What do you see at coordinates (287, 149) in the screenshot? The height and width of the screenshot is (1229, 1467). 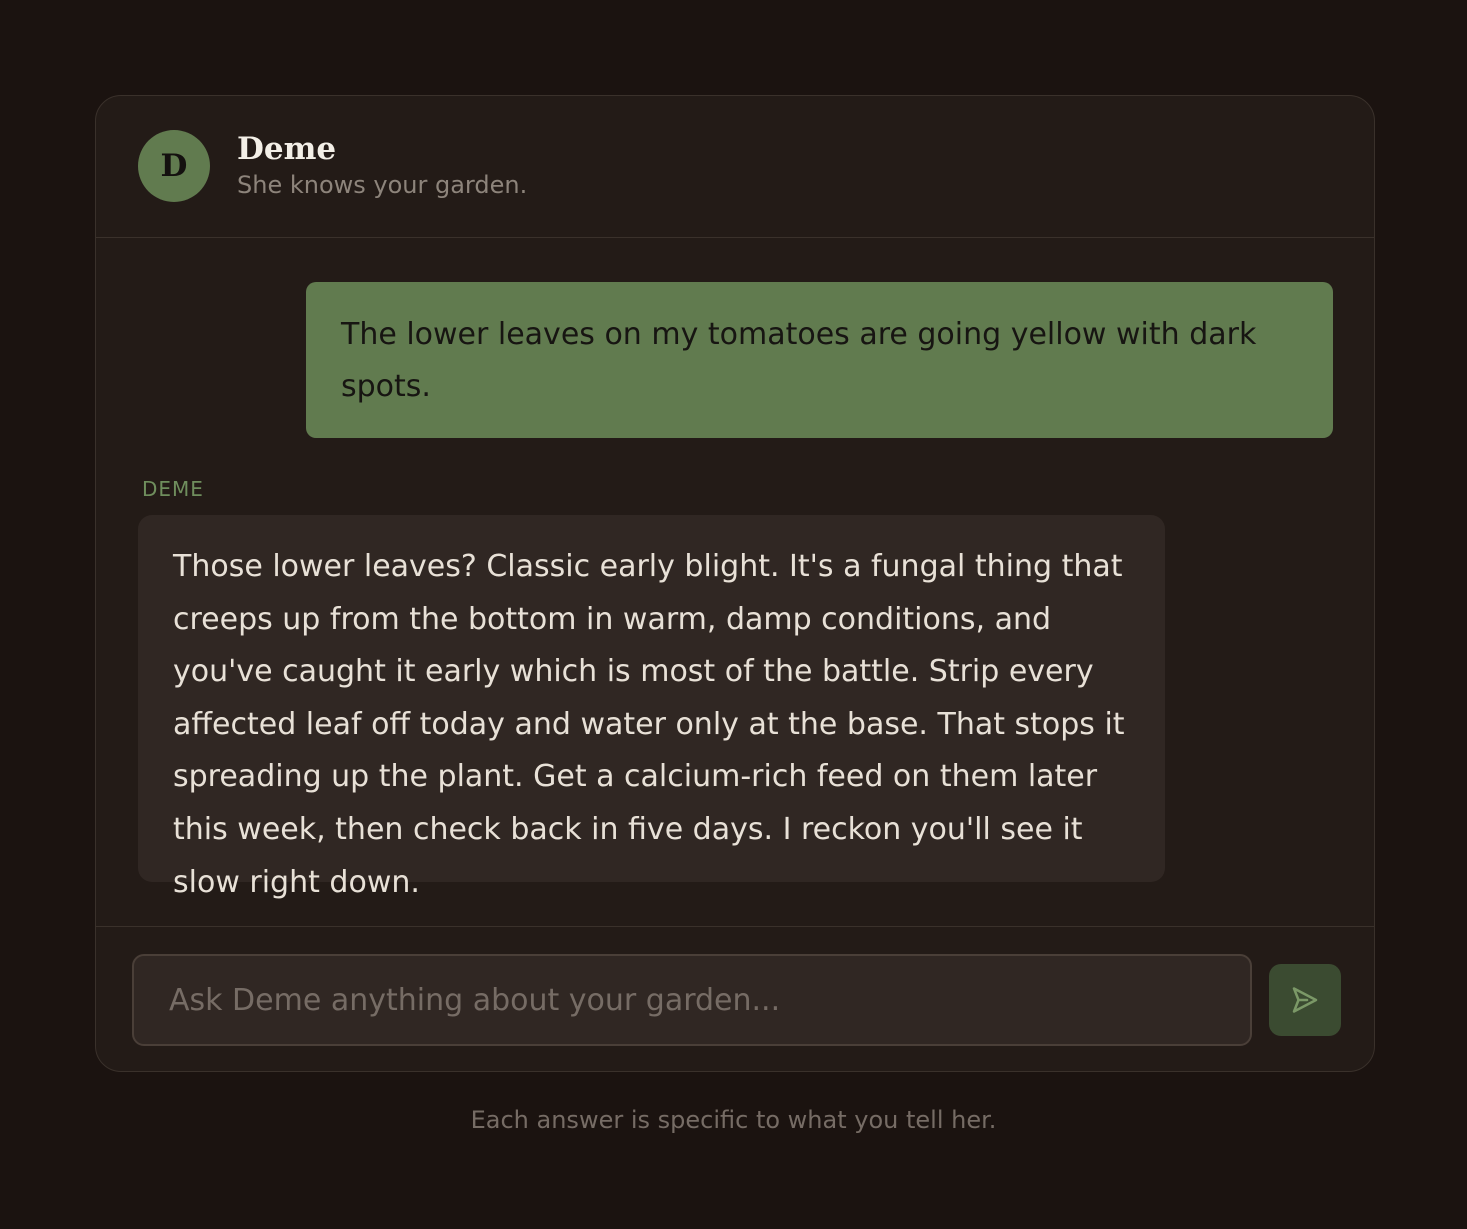 I see `assistant-name: Deme` at bounding box center [287, 149].